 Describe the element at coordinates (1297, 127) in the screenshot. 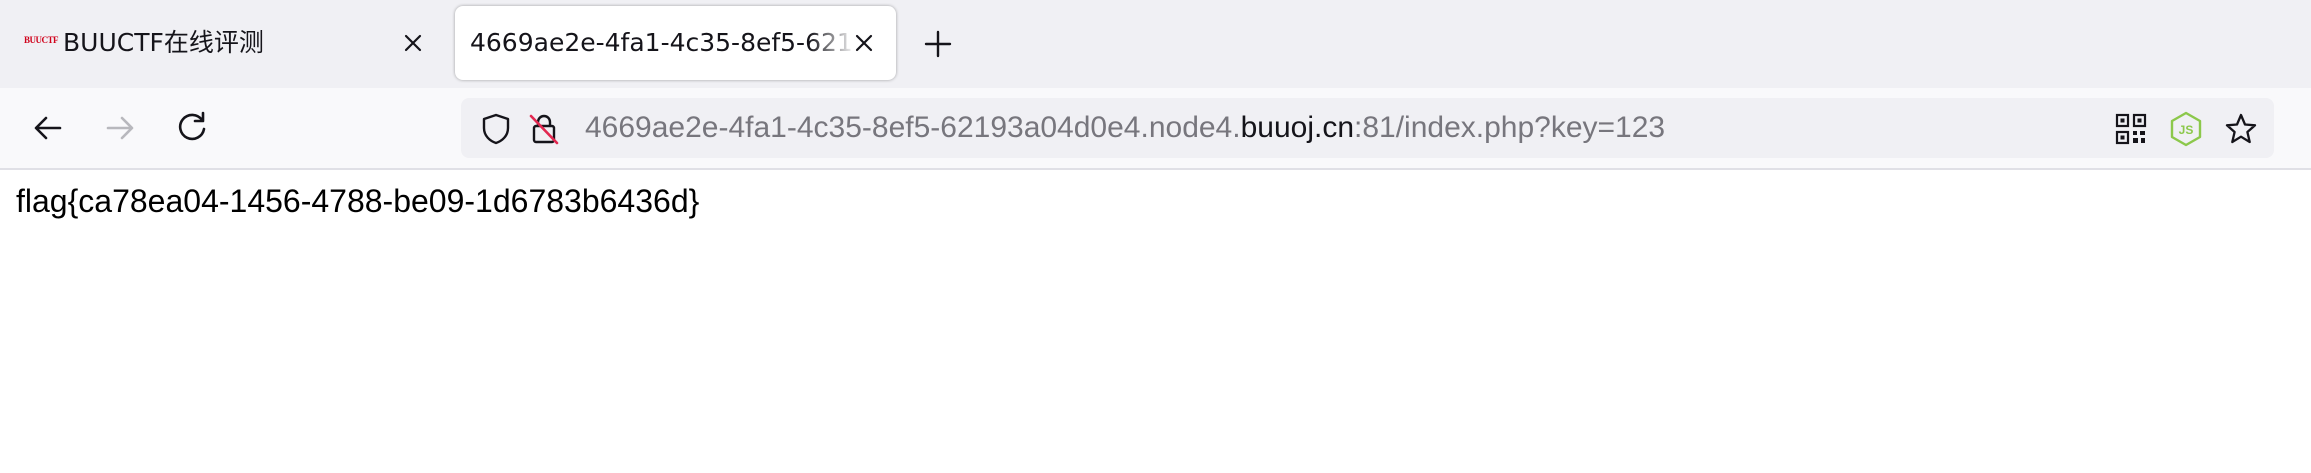

I see `url-domain: buuoj.cn` at that location.